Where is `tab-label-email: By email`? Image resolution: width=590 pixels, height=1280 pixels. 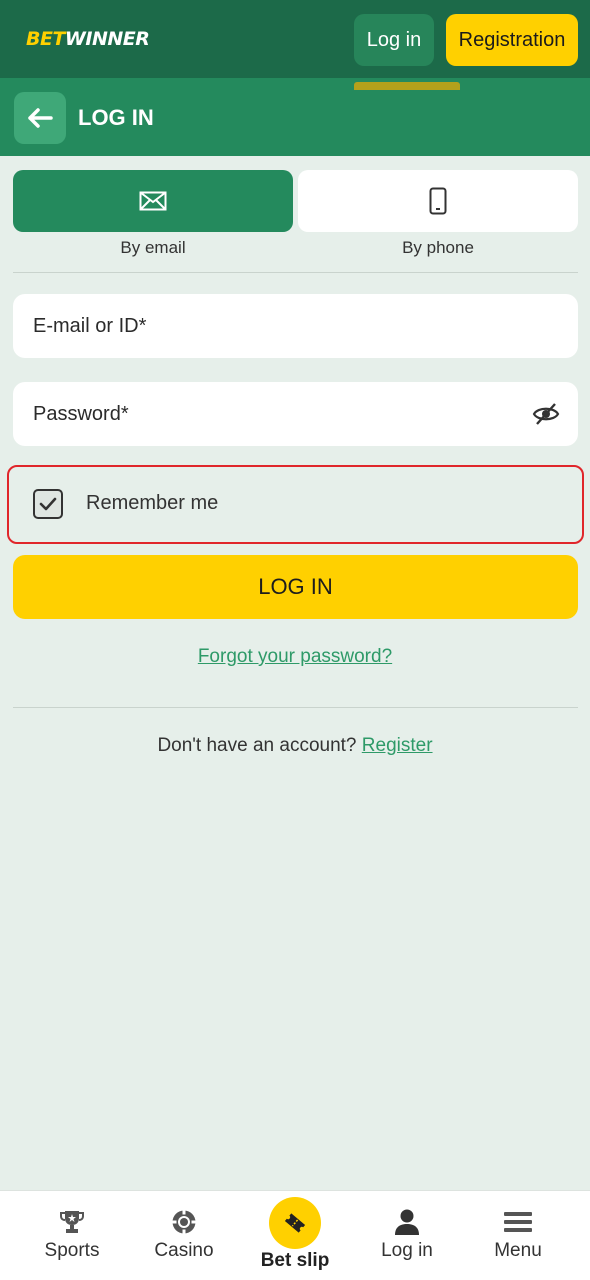
tab-label-email: By email is located at coordinates (153, 247).